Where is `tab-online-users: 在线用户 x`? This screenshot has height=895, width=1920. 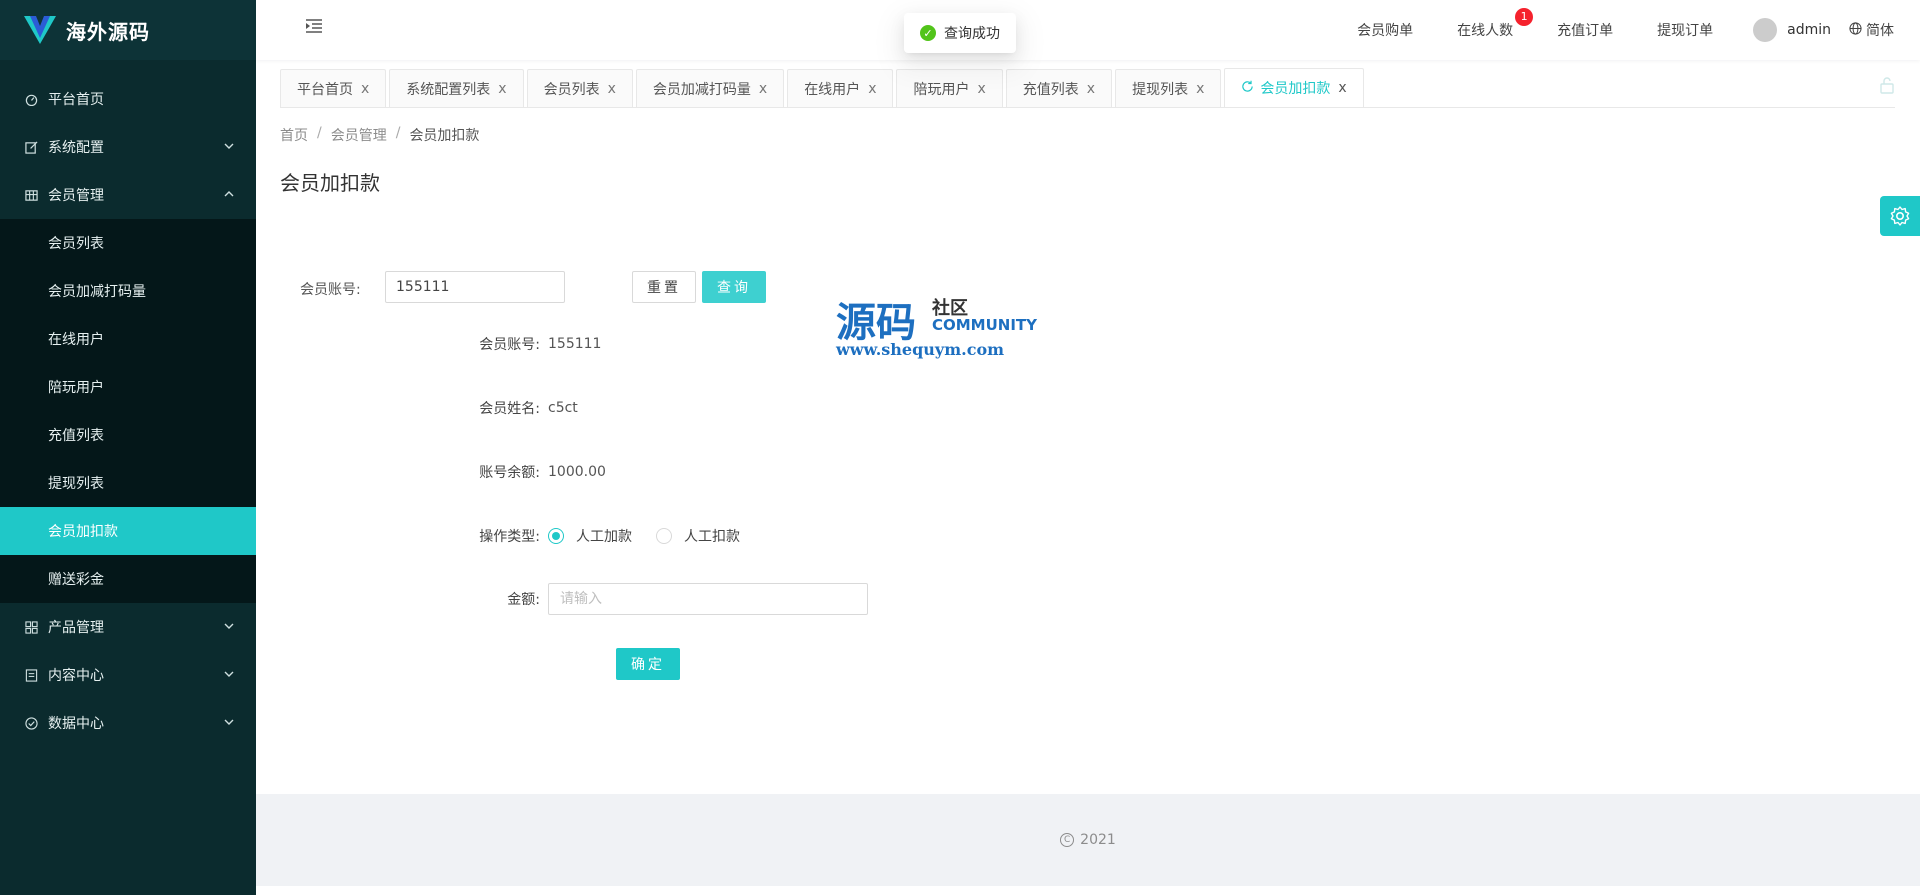
tab-online-users: 在线用户 x is located at coordinates (840, 88).